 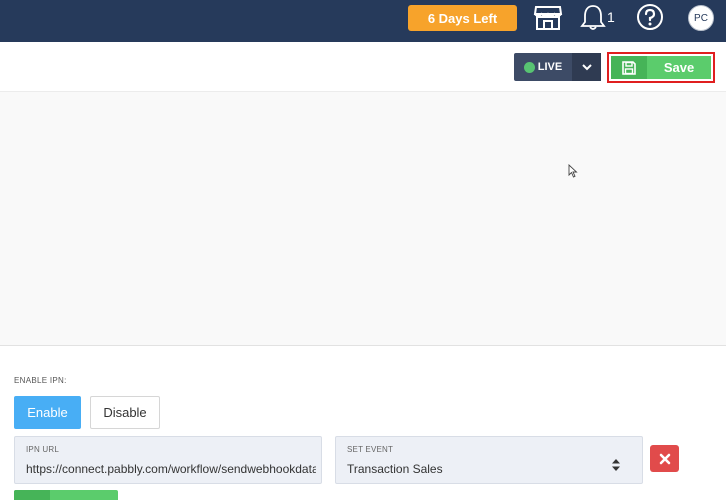 I want to click on floppy-disk-icon, so click(x=629, y=67).